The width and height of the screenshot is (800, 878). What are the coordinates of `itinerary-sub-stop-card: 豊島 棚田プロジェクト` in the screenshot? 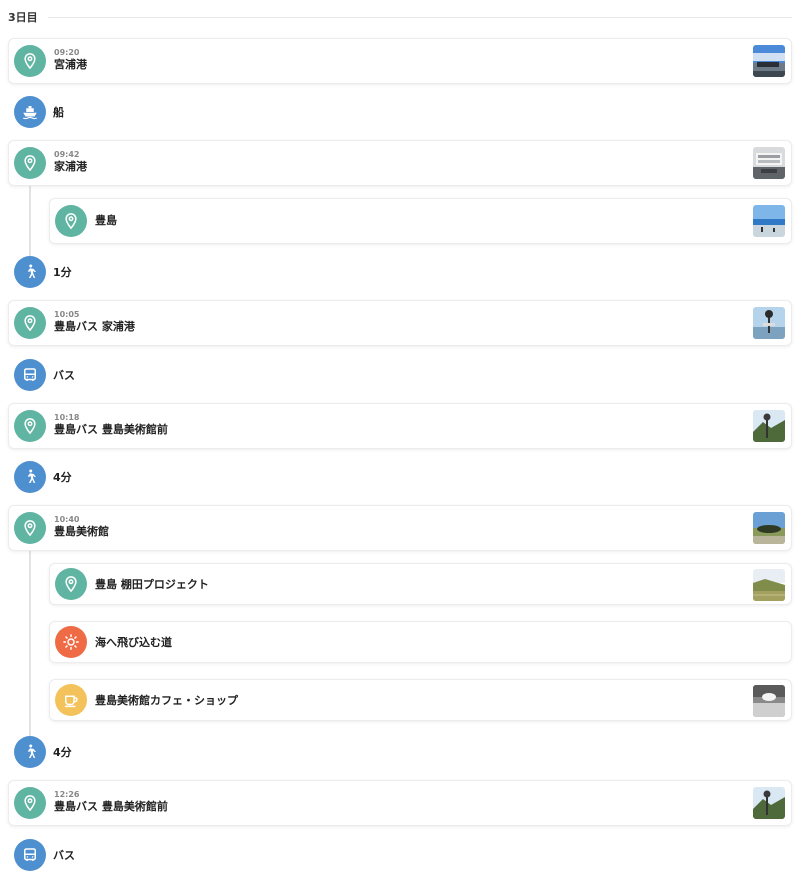 It's located at (420, 584).